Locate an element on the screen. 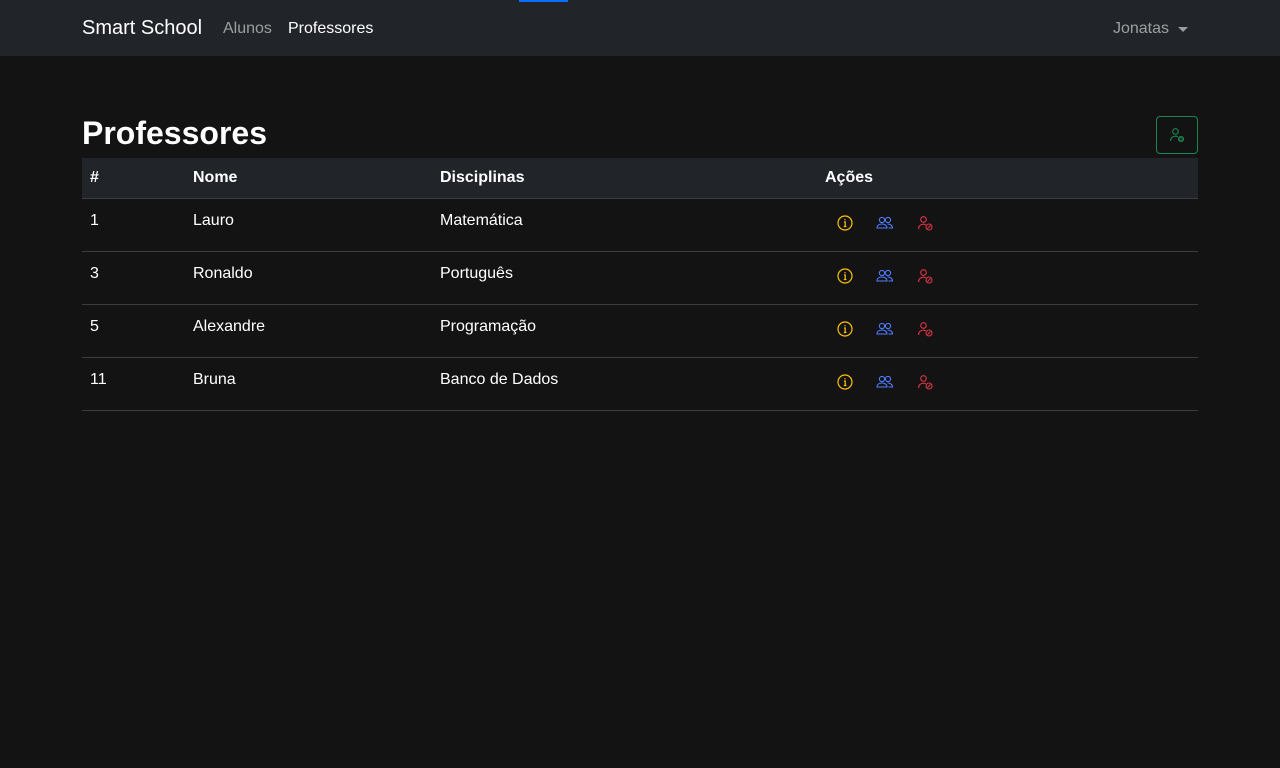  cell-id: 11 is located at coordinates (133, 384).